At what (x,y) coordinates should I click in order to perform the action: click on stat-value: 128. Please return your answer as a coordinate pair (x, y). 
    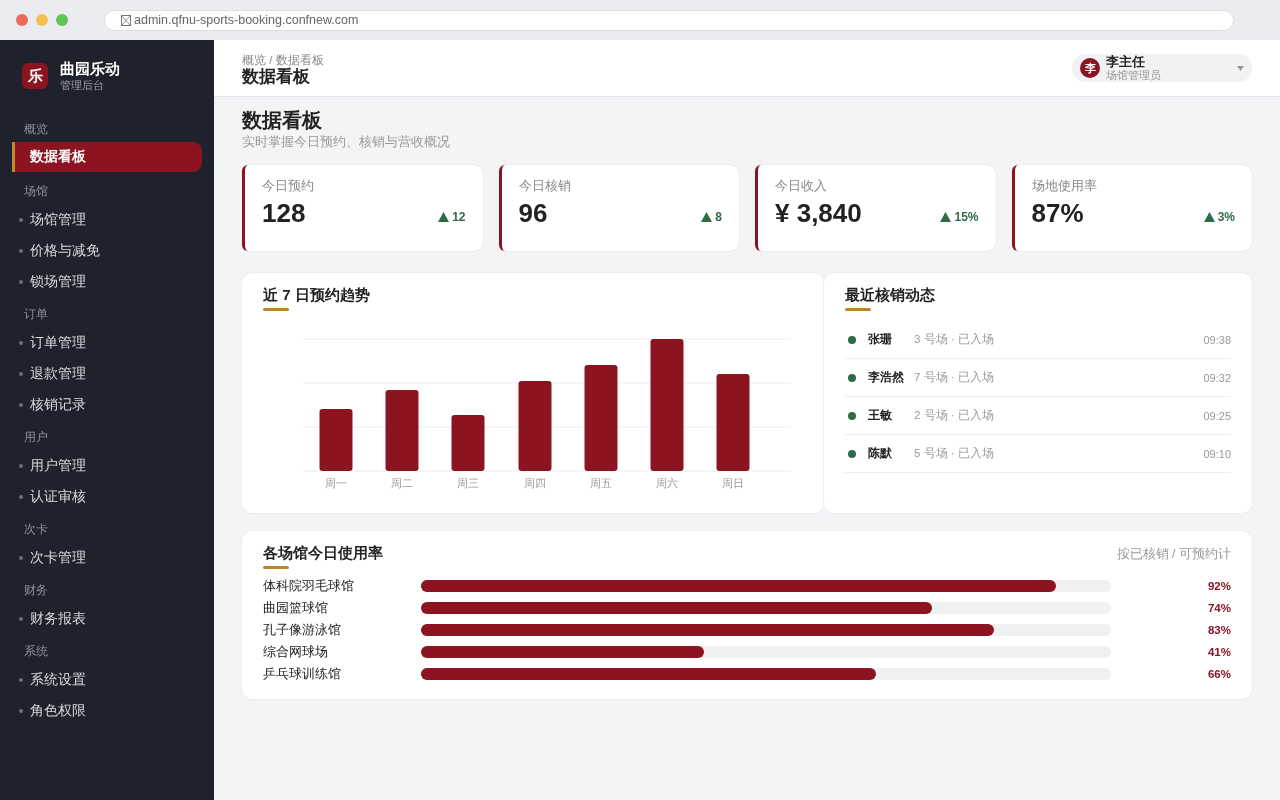
    Looking at the image, I should click on (284, 213).